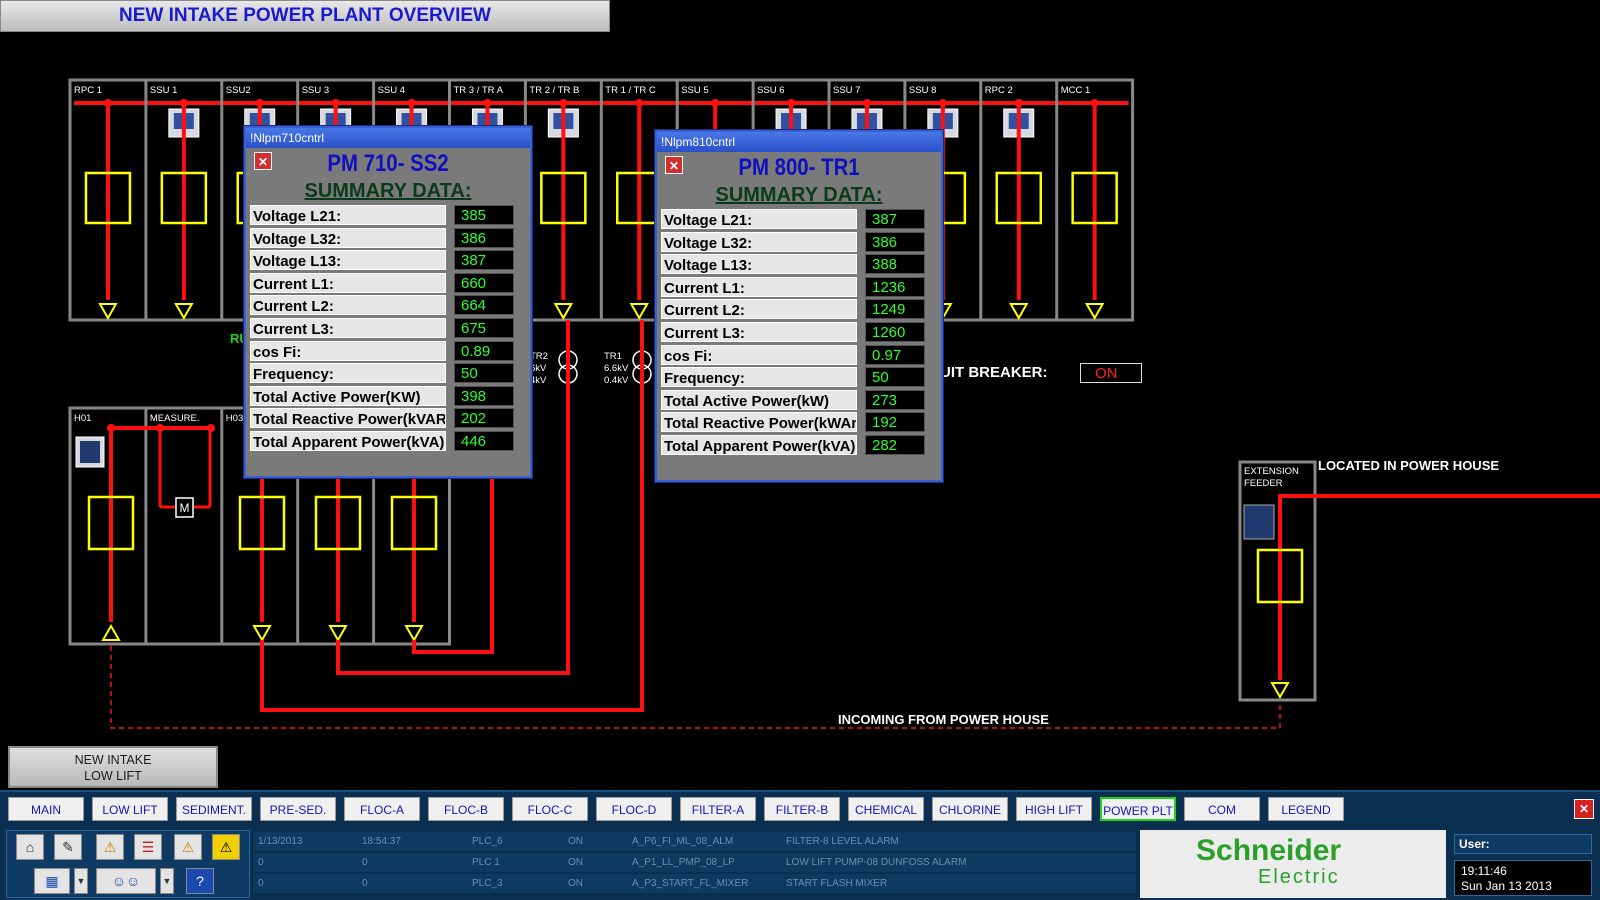 This screenshot has width=1600, height=900. Describe the element at coordinates (110, 847) in the screenshot. I see `alarm-user-icon: ⚠` at that location.